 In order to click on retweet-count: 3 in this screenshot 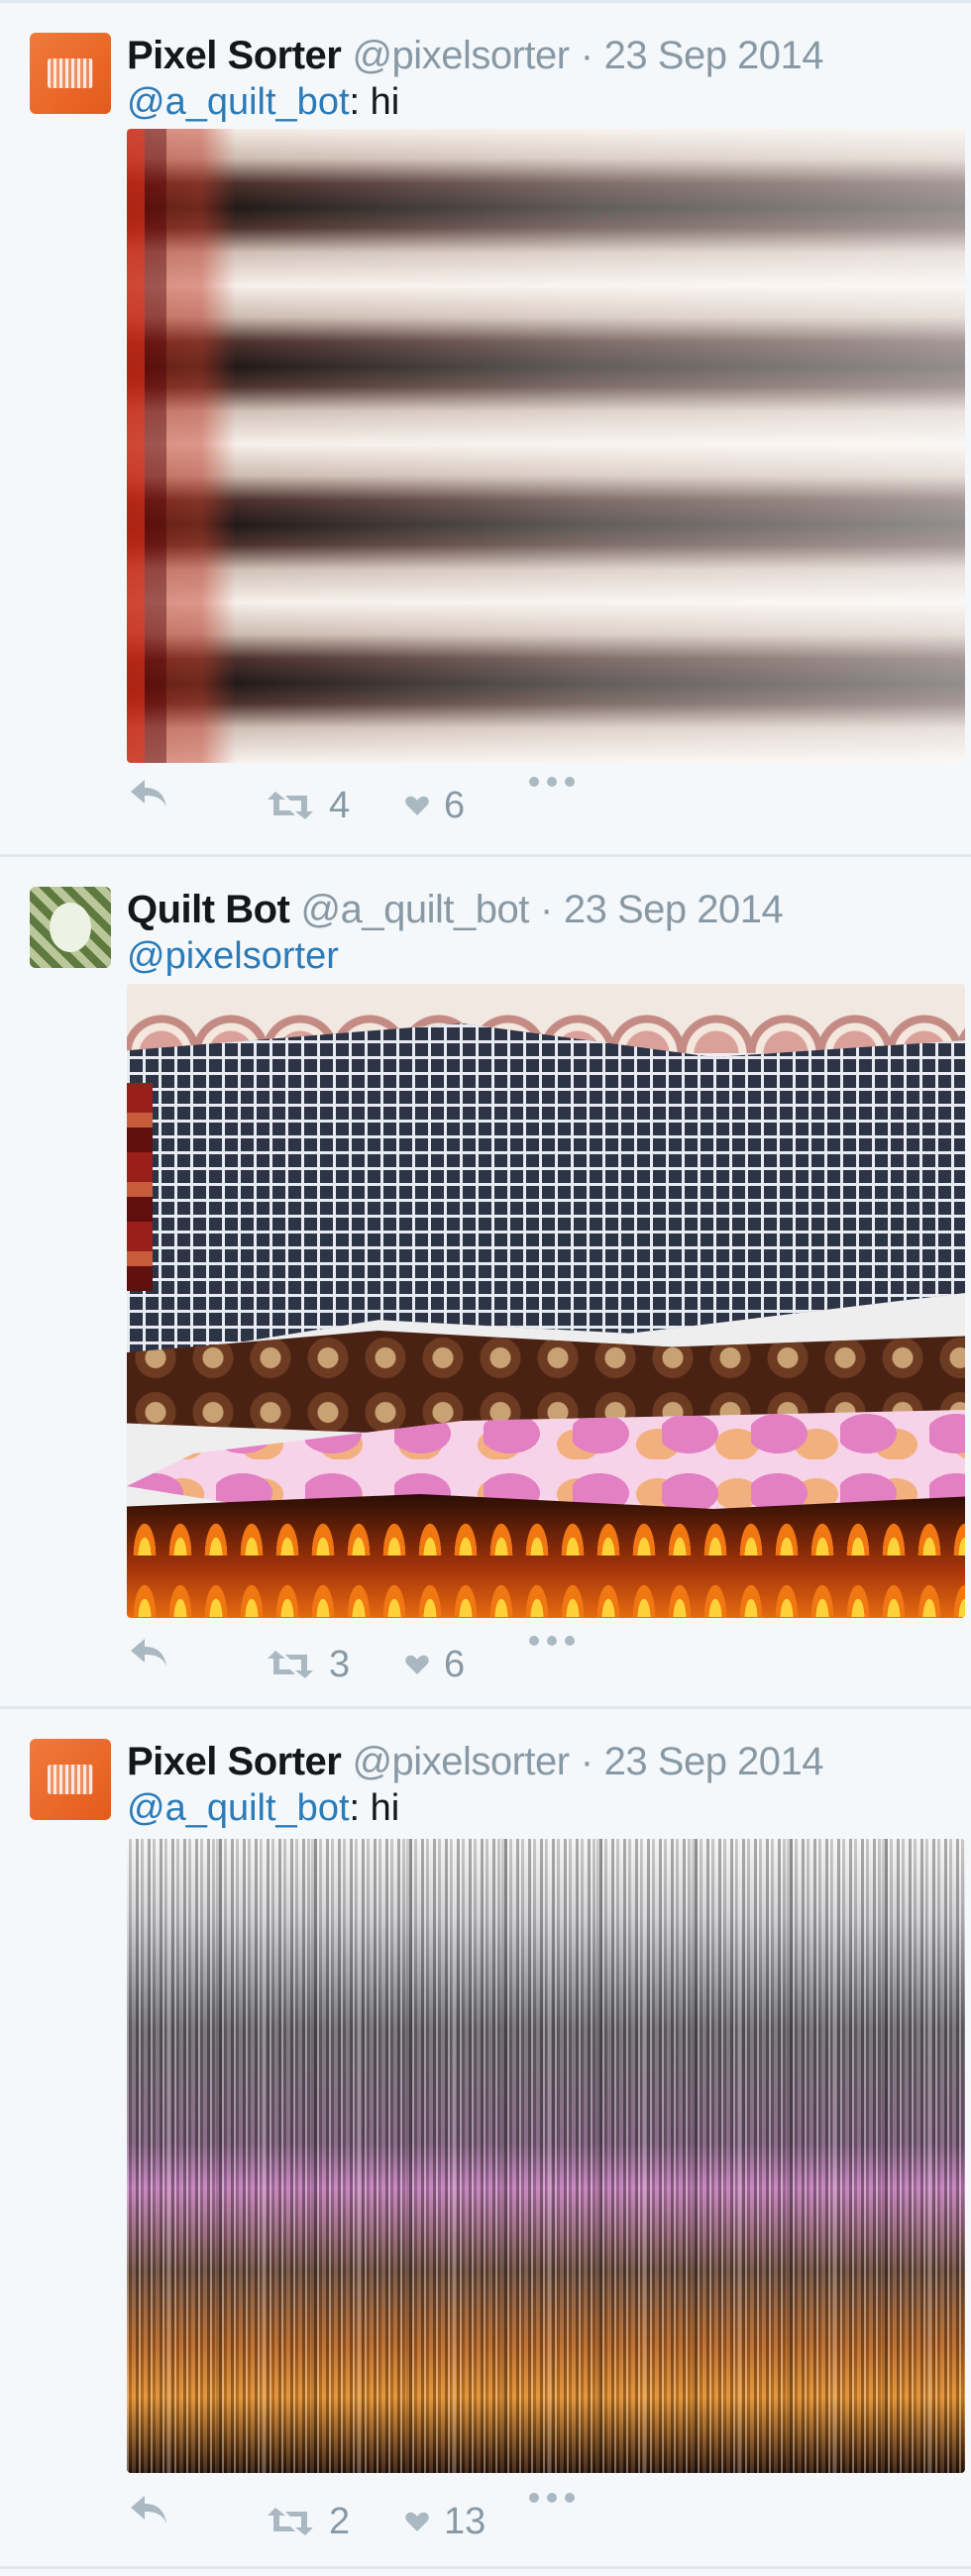, I will do `click(340, 1665)`.